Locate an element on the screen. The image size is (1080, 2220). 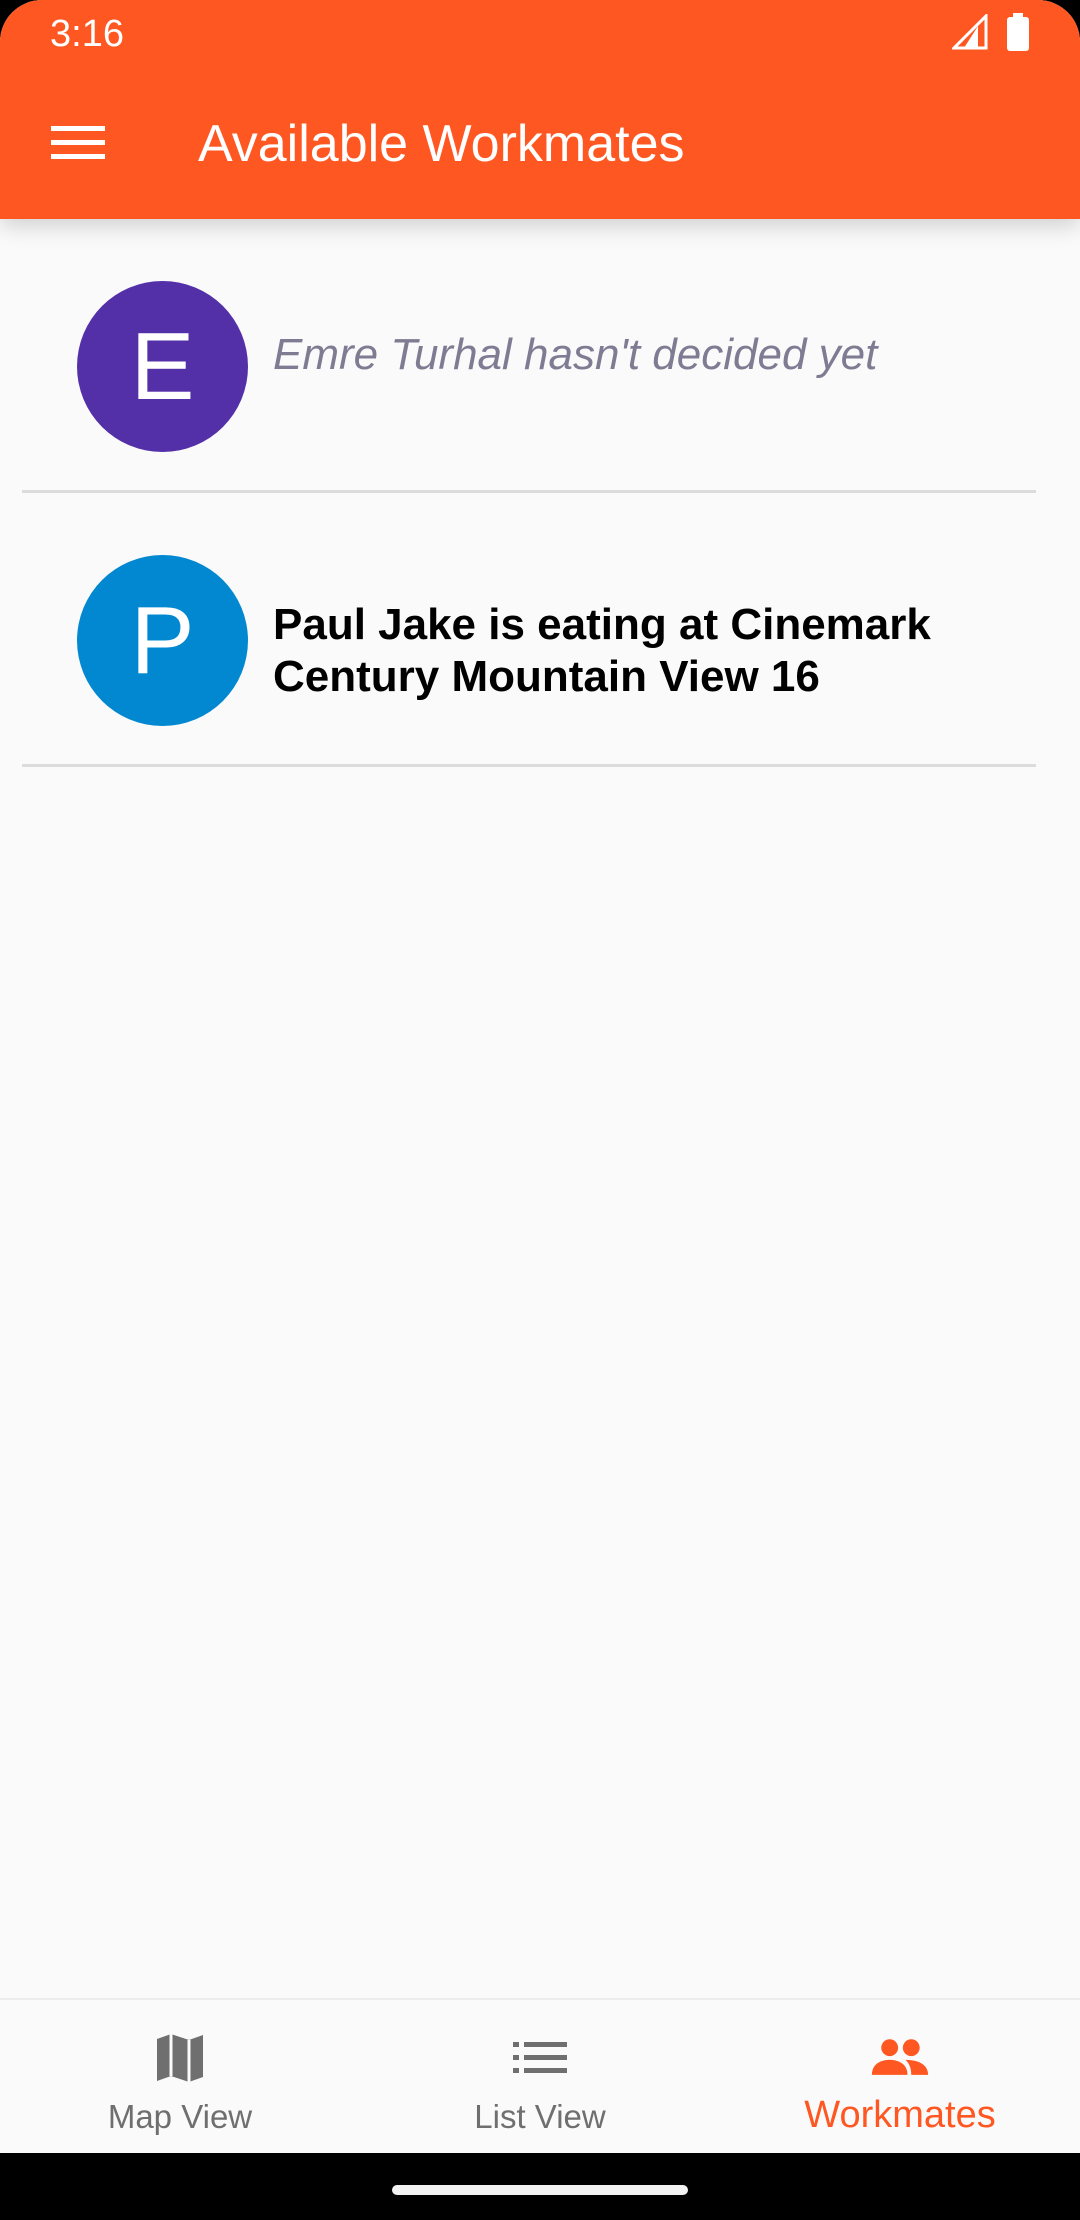
nav-label: Workmates is located at coordinates (900, 2115).